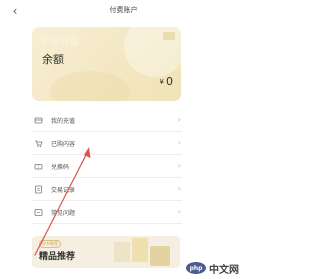 This screenshot has height=279, width=320. What do you see at coordinates (90, 86) in the screenshot?
I see `card-decoration` at bounding box center [90, 86].